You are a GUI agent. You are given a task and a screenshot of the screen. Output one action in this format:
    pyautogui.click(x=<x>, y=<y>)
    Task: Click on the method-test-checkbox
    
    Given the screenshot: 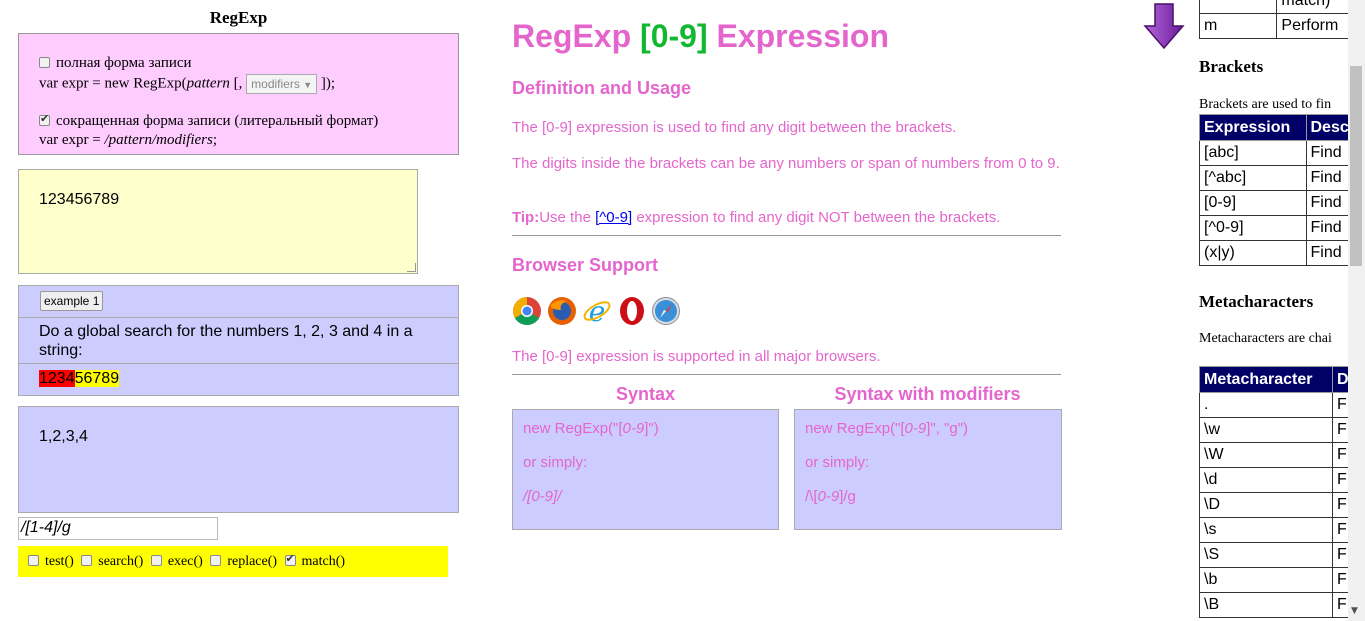 What is the action you would take?
    pyautogui.click(x=33, y=560)
    